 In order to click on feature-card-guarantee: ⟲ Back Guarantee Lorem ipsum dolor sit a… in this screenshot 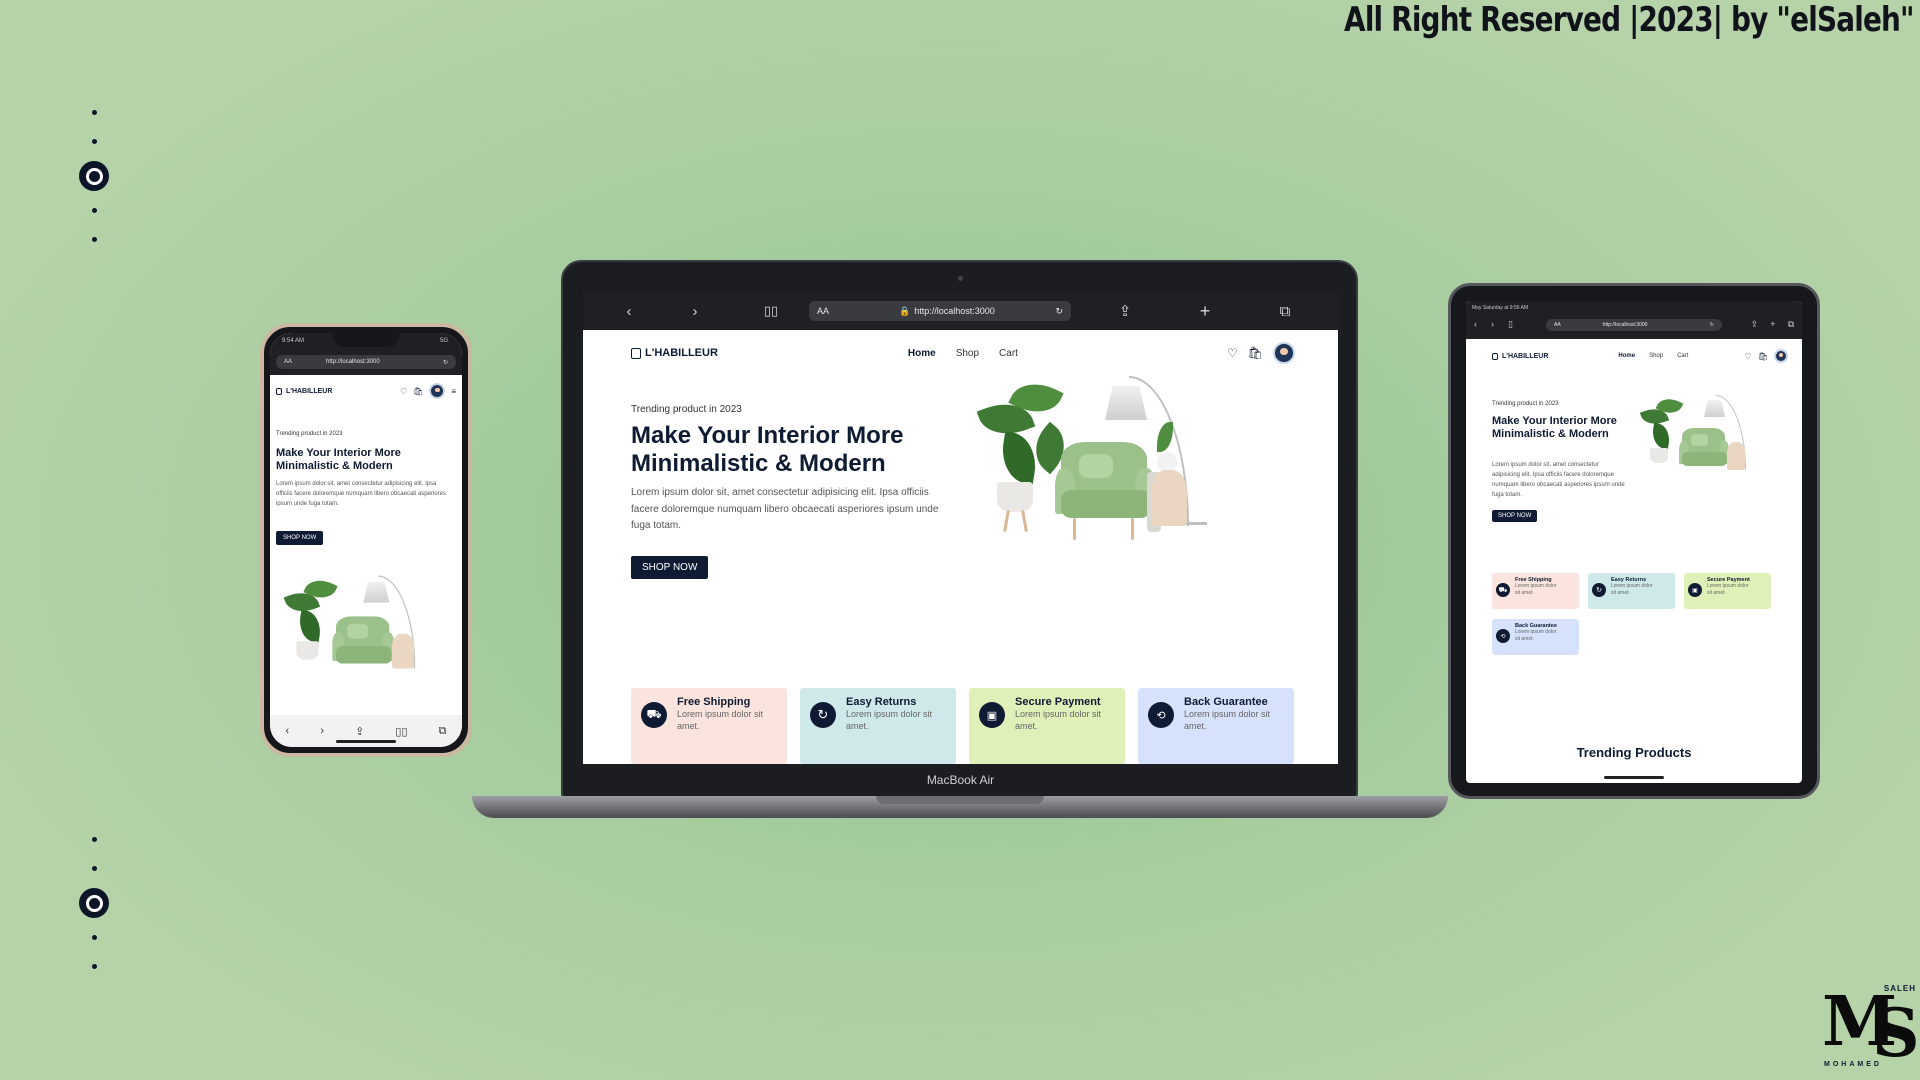, I will do `click(1216, 726)`.